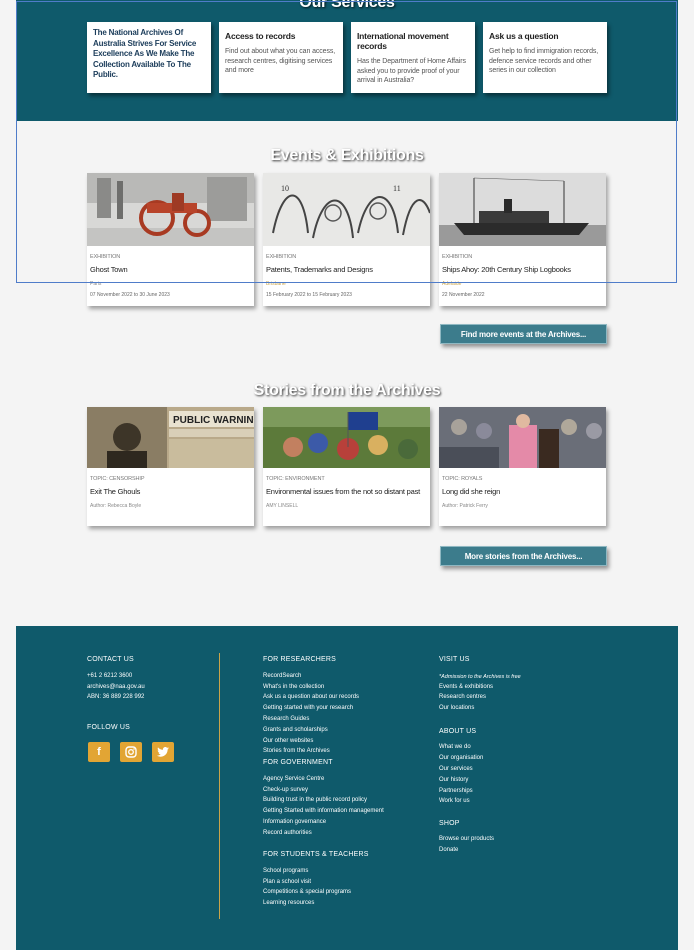  I want to click on event-dates: 22 November 2022, so click(463, 294).